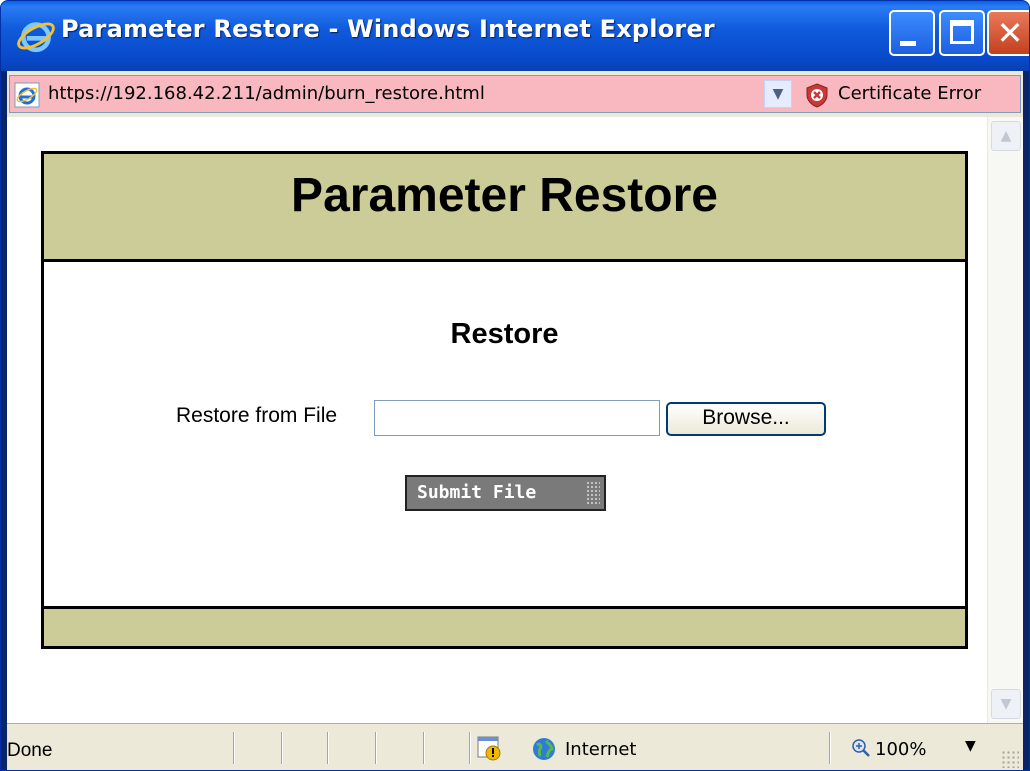 Image resolution: width=1030 pixels, height=771 pixels. I want to click on zoom-magnifier-icon, so click(861, 748).